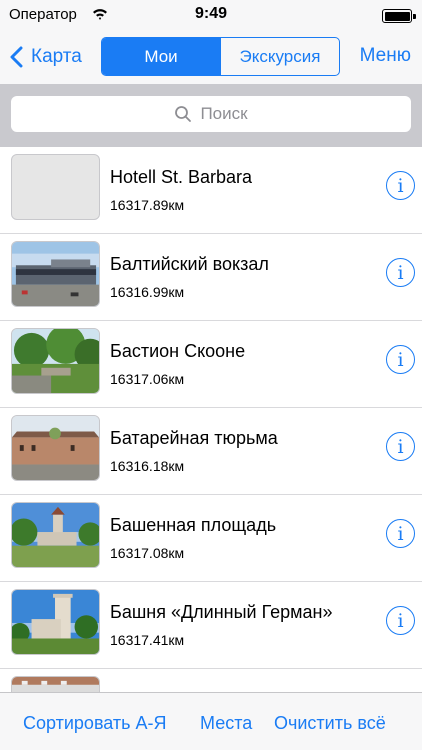 This screenshot has height=750, width=422. Describe the element at coordinates (211, 277) in the screenshot. I see `list-item: Балтийский вокзал 16316.99км i` at that location.